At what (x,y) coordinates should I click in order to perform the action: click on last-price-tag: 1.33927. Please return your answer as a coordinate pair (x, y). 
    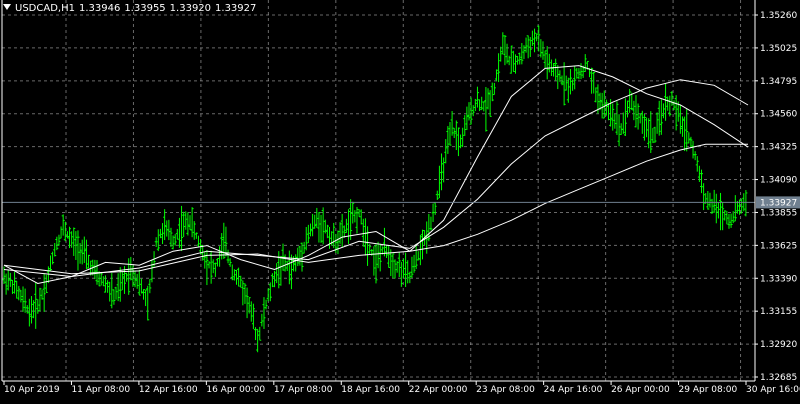
    Looking at the image, I should click on (778, 202).